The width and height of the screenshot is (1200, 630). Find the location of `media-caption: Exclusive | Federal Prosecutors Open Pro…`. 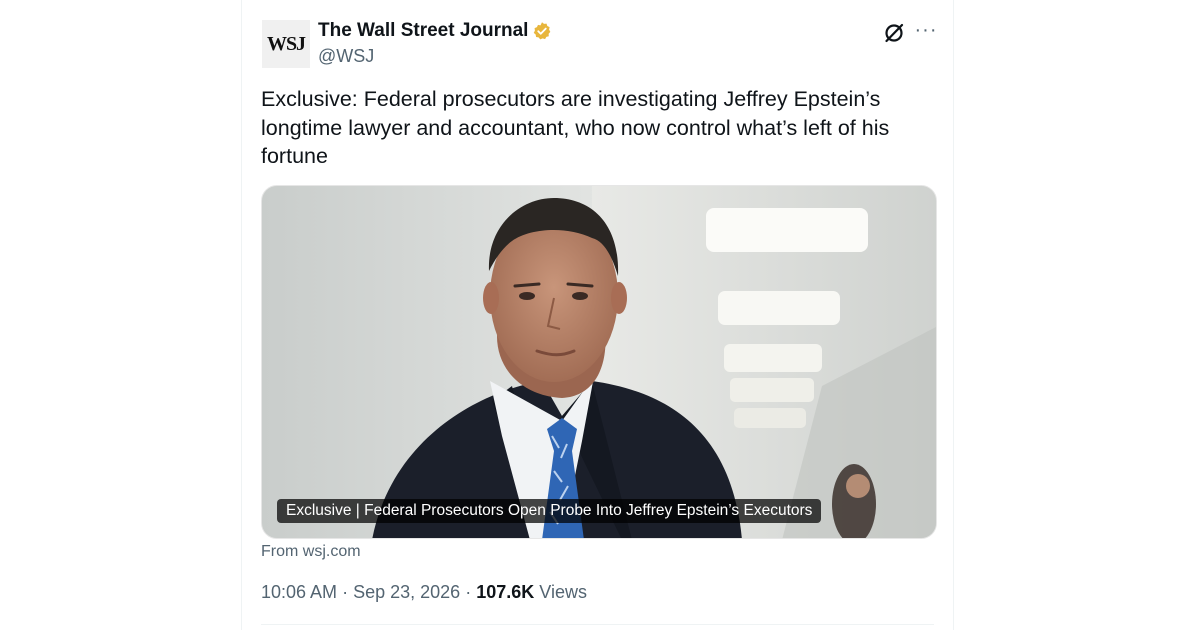

media-caption: Exclusive | Federal Prosecutors Open Pro… is located at coordinates (549, 511).